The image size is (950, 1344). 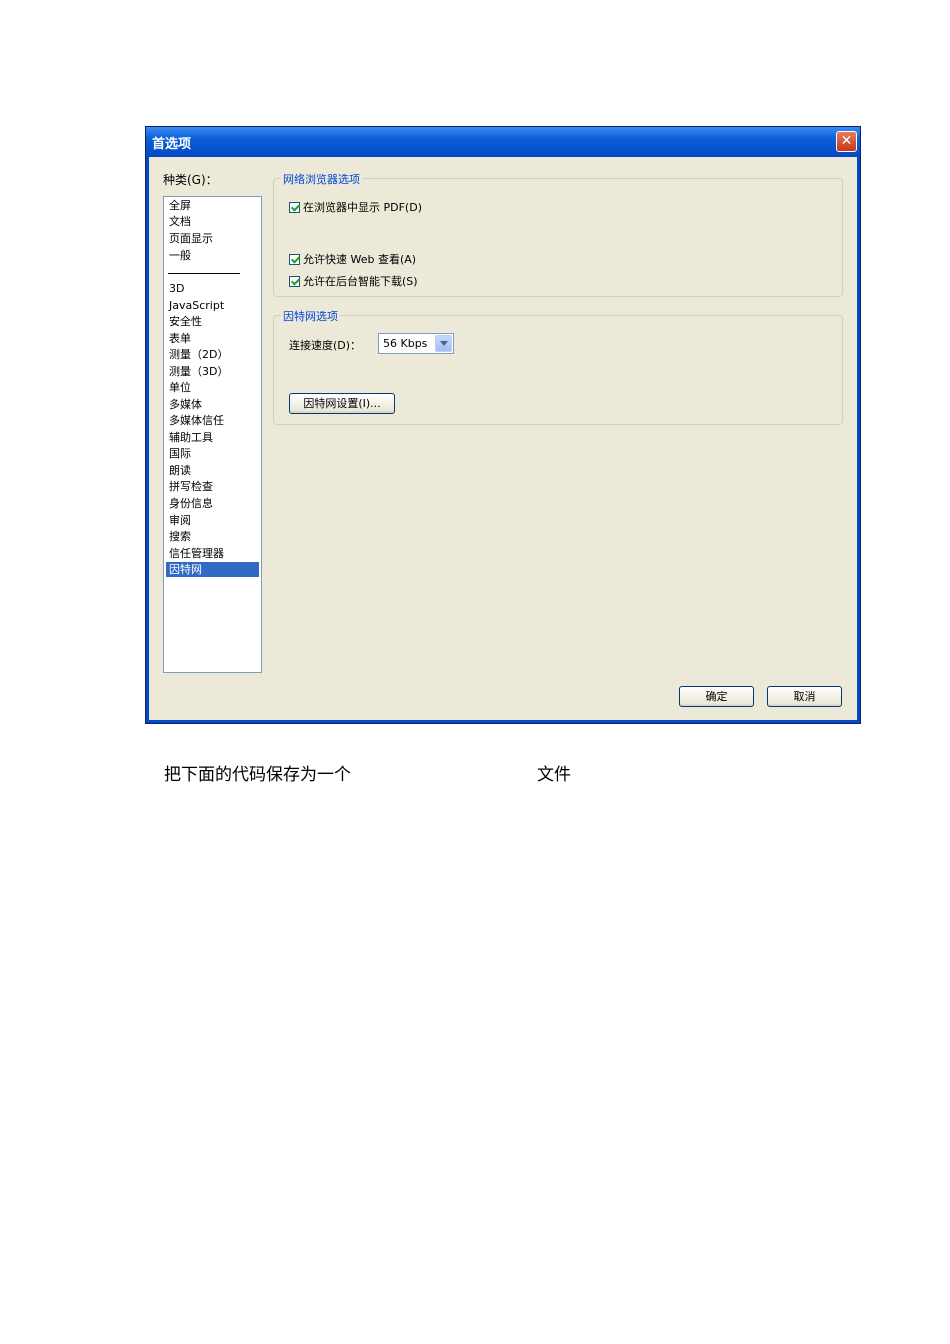 What do you see at coordinates (212, 569) in the screenshot?
I see `list-item-selected: 因特网` at bounding box center [212, 569].